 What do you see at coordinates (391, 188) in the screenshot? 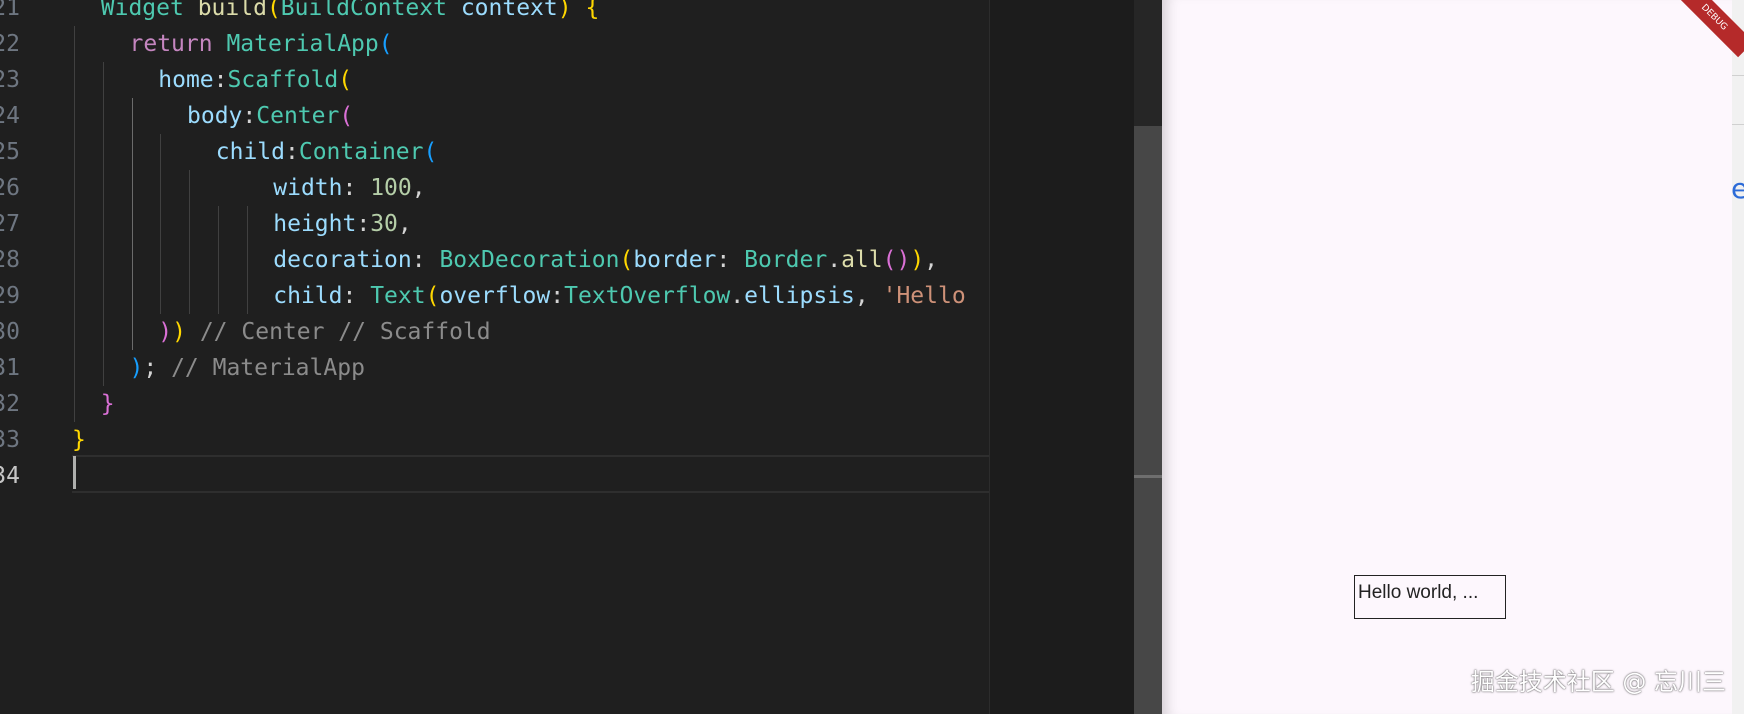
I see `code-token: 100` at bounding box center [391, 188].